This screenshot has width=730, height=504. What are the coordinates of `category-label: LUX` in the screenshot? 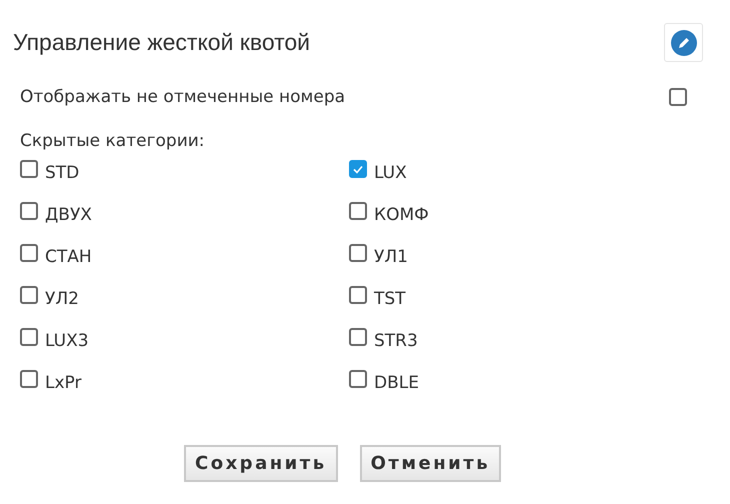 It's located at (390, 173).